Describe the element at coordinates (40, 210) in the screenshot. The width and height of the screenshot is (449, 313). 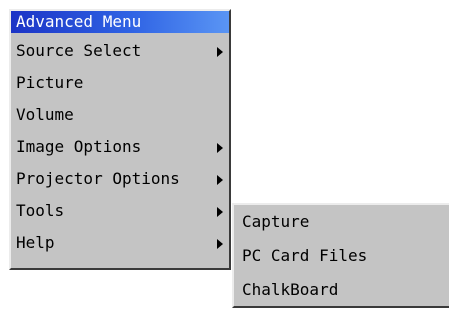
I see `menu-item-label: Tools` at that location.